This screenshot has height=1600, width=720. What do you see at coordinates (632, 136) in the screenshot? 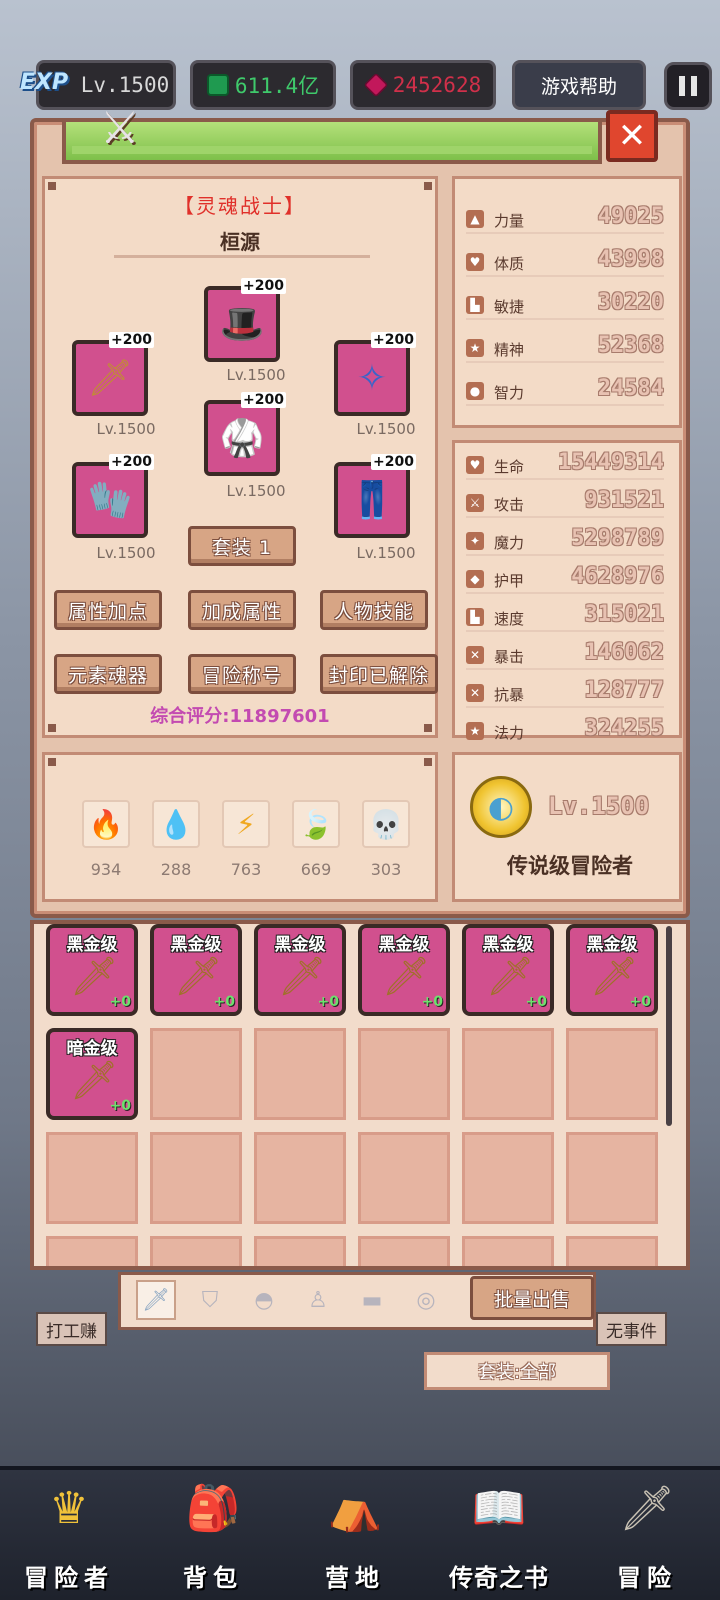
I see `close-button: ✕` at bounding box center [632, 136].